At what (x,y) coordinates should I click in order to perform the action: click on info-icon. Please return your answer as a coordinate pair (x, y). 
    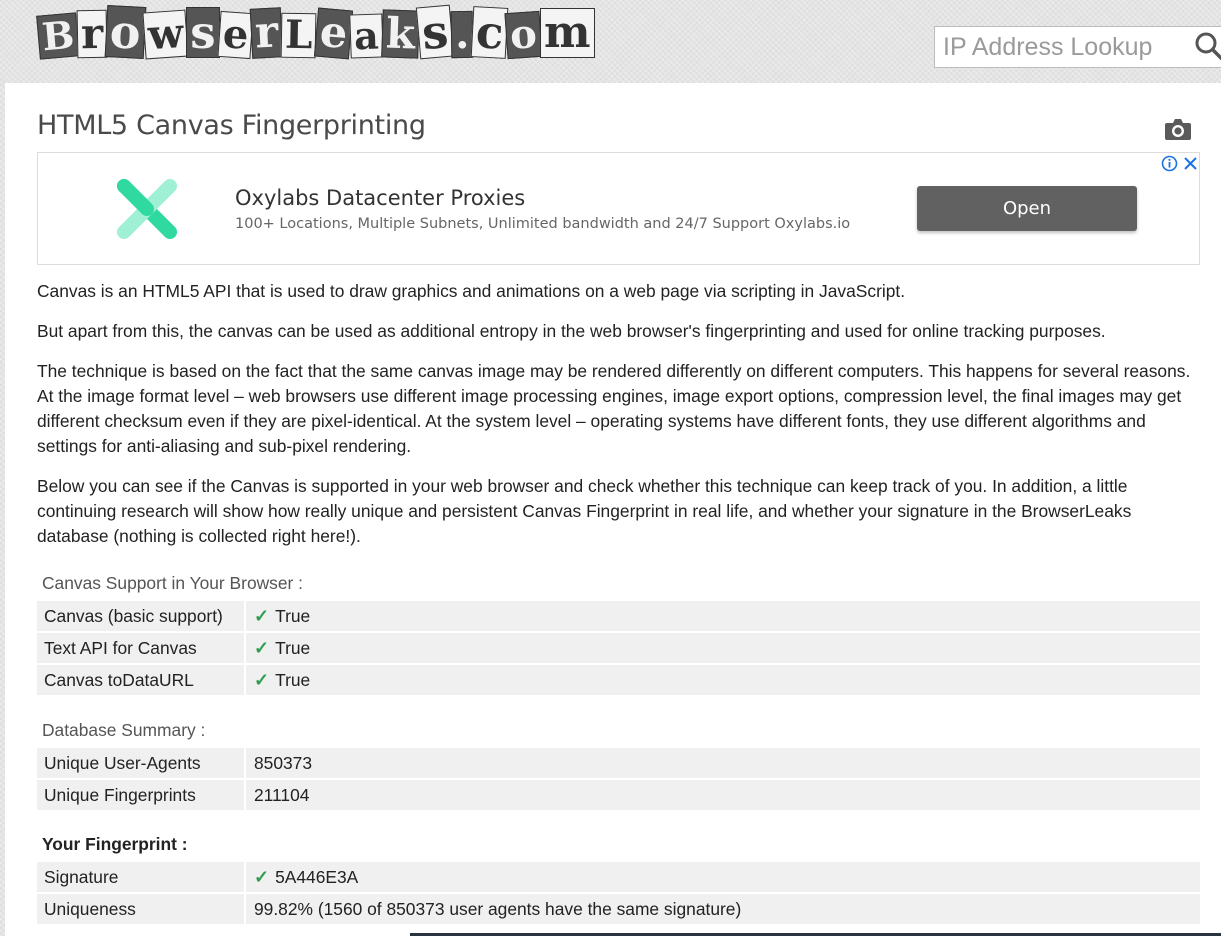
    Looking at the image, I should click on (1169, 163).